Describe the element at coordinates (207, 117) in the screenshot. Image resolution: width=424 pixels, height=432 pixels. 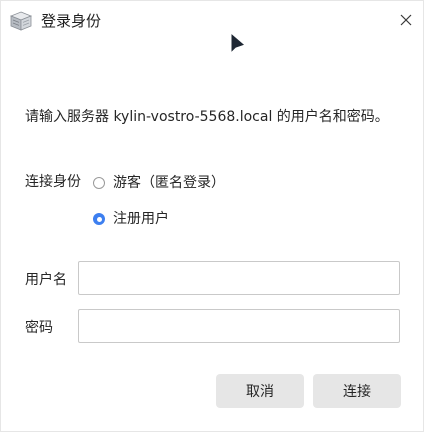
I see `prompt-message: 请输入服务器 kylin-vostro-5568.local 的用户名和密码。` at that location.